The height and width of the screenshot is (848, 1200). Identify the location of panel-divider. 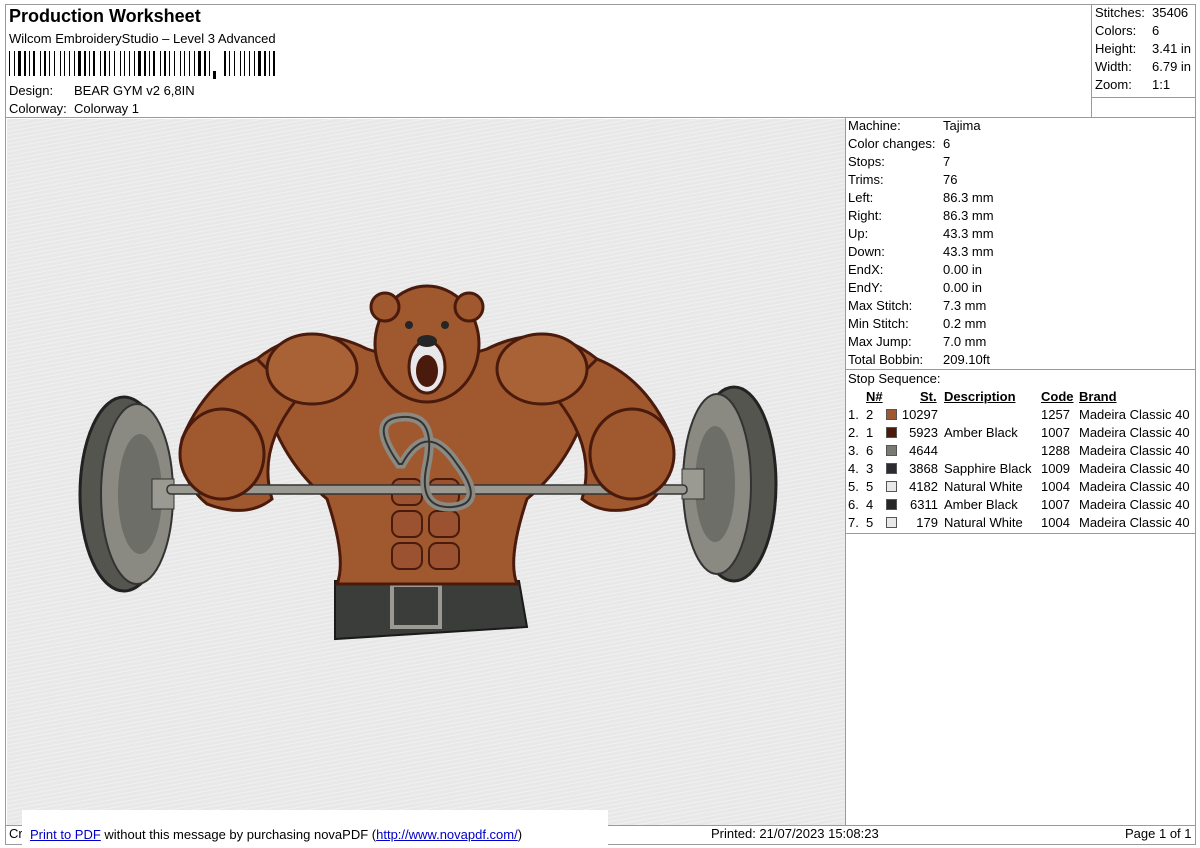
(845, 471).